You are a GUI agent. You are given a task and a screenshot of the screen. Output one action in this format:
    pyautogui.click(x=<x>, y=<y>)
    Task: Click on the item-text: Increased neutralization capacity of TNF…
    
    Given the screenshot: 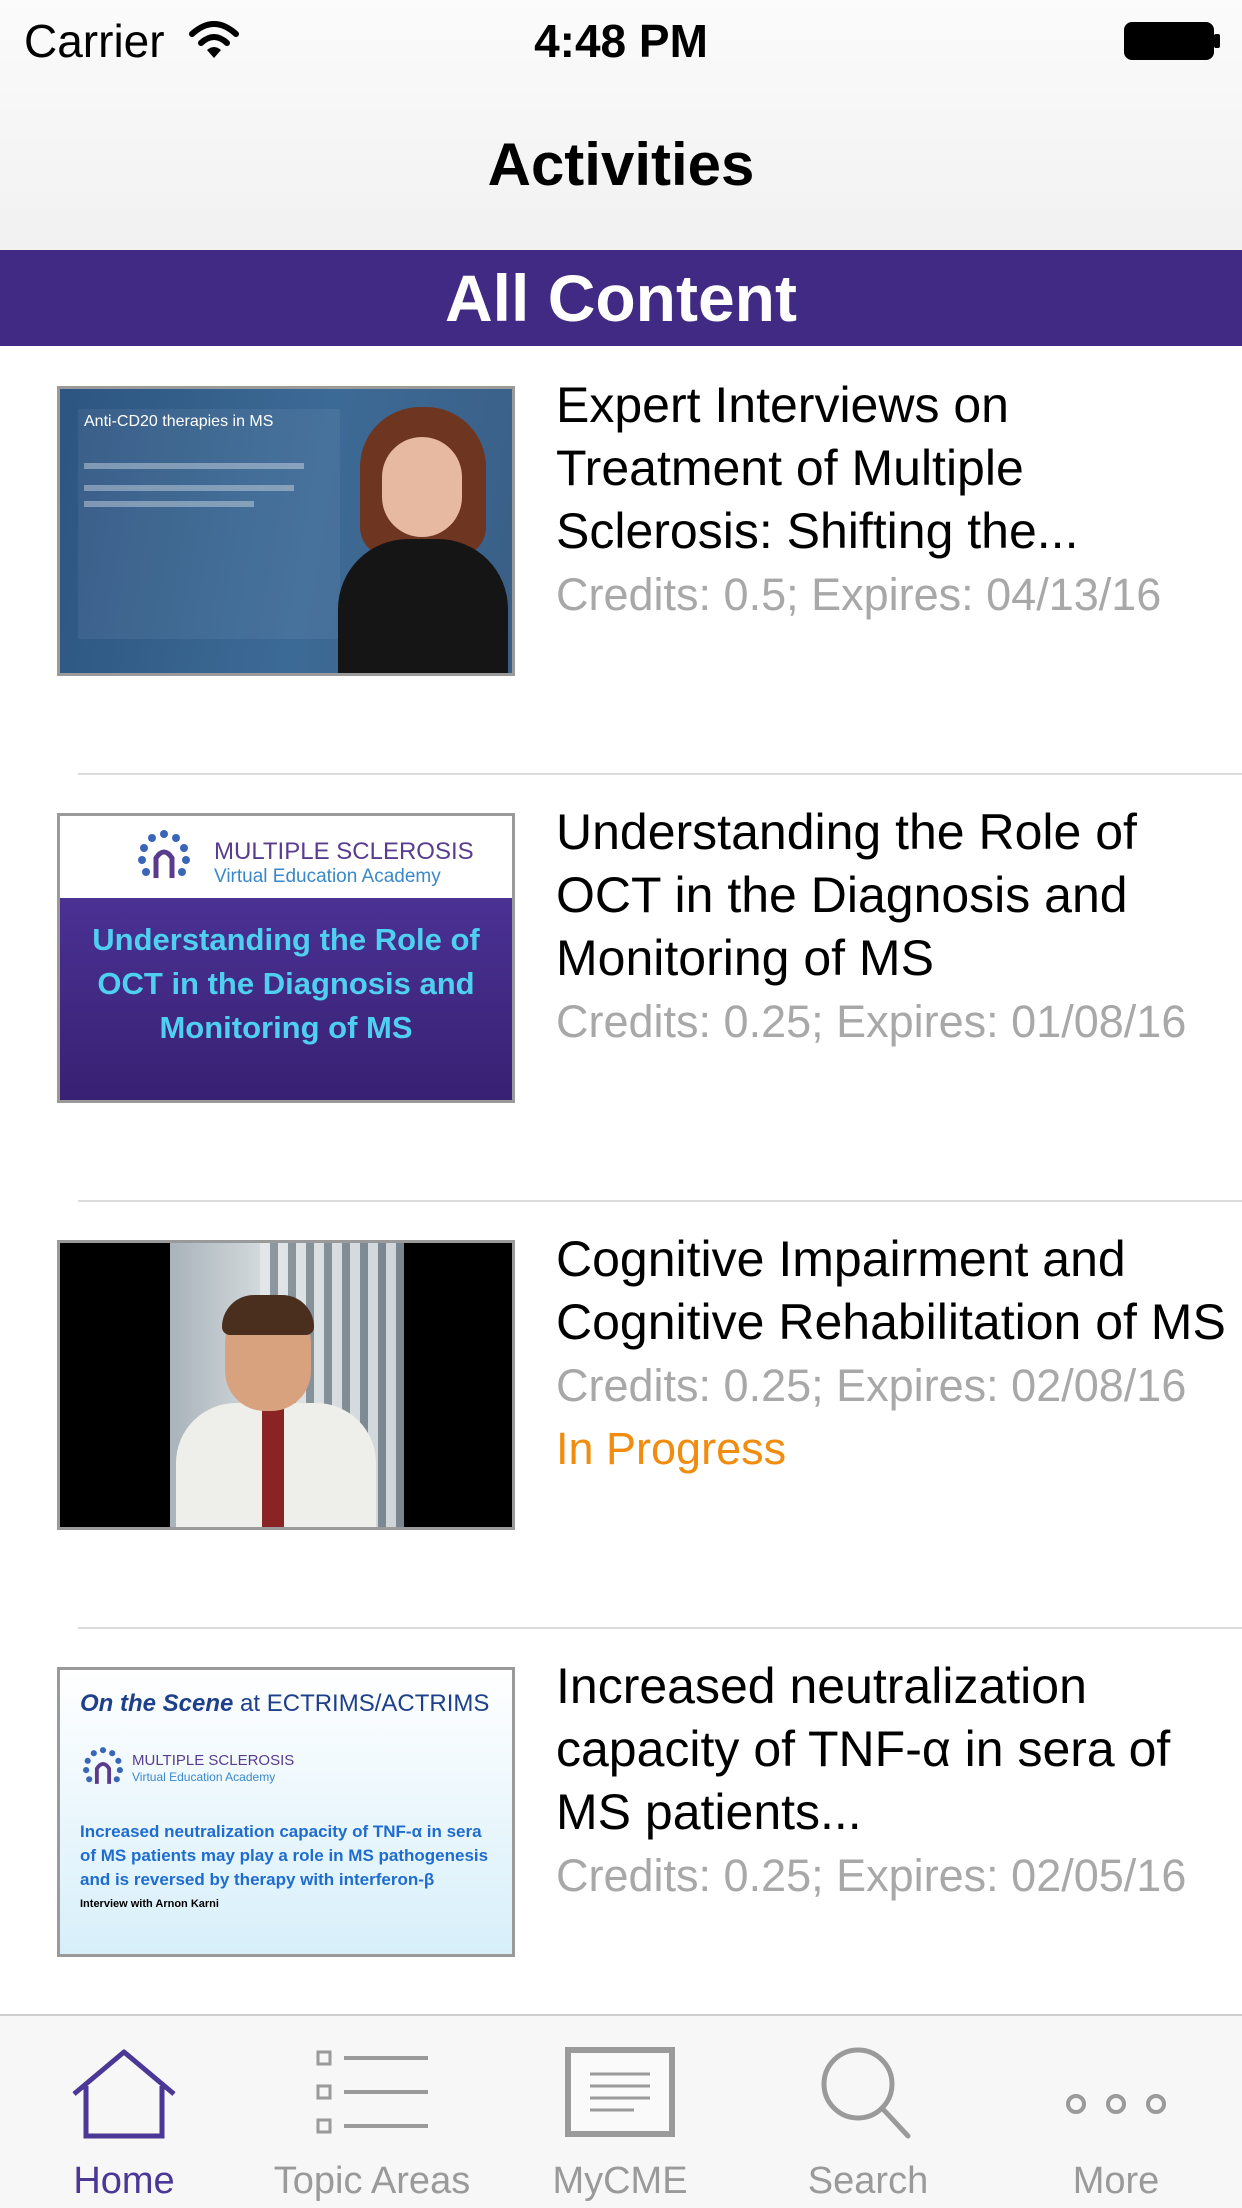 What is the action you would take?
    pyautogui.click(x=891, y=1781)
    